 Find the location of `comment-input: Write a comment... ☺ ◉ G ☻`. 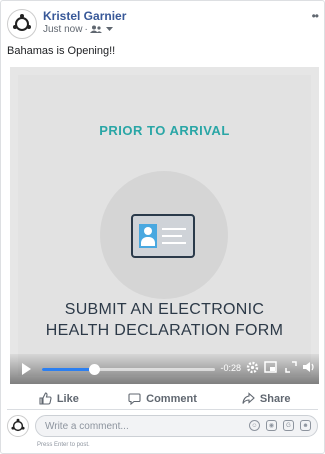

comment-input: Write a comment... ☺ ◉ G ☻ is located at coordinates (176, 426).